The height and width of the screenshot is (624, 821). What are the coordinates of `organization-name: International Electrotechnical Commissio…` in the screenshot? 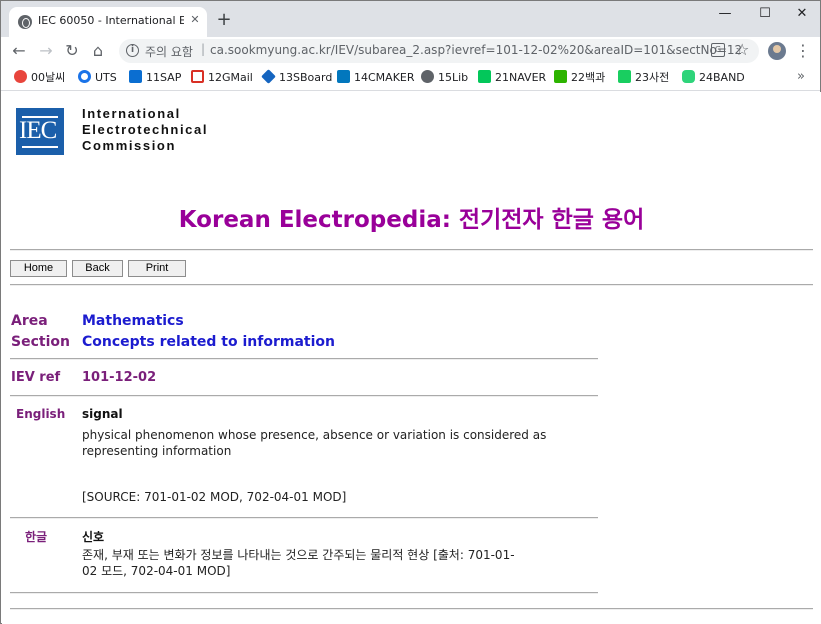 It's located at (145, 130).